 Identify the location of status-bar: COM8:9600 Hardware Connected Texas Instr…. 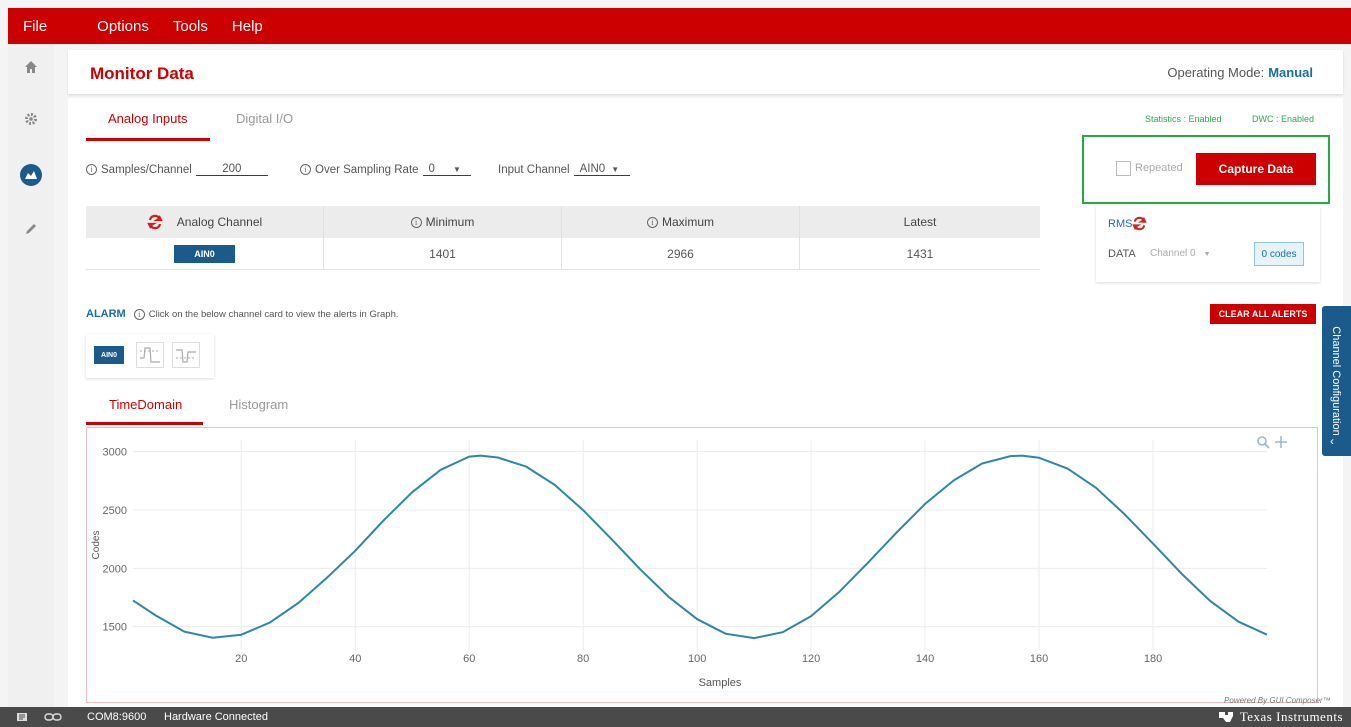
(675, 717).